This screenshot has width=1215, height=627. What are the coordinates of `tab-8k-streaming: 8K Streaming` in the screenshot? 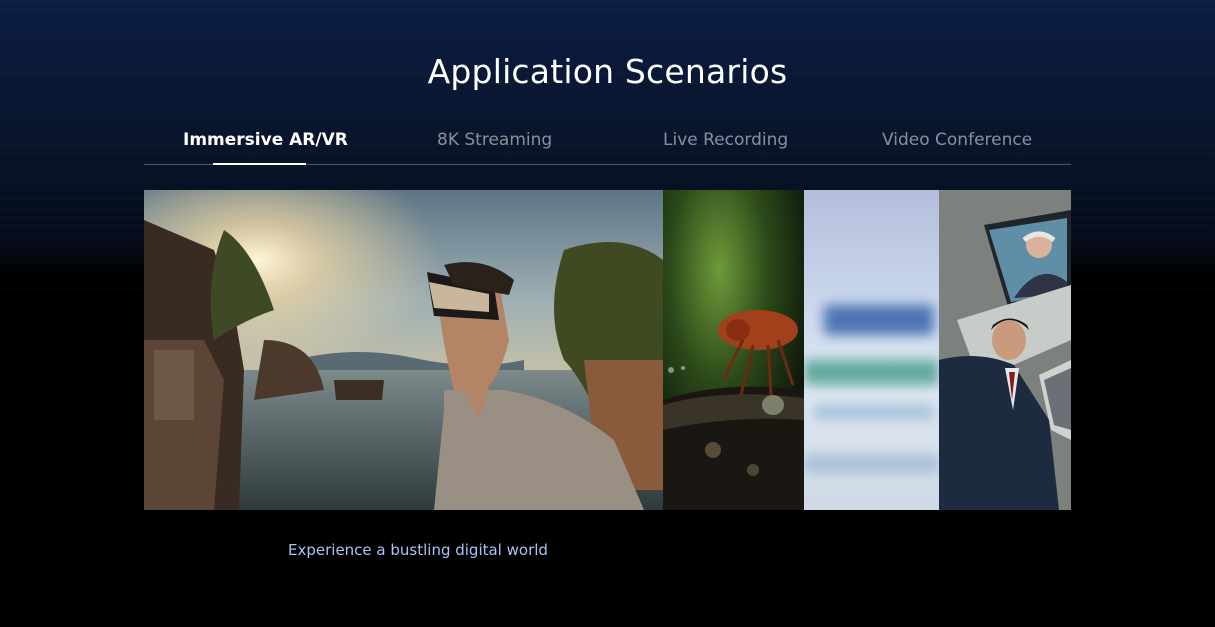 It's located at (494, 140).